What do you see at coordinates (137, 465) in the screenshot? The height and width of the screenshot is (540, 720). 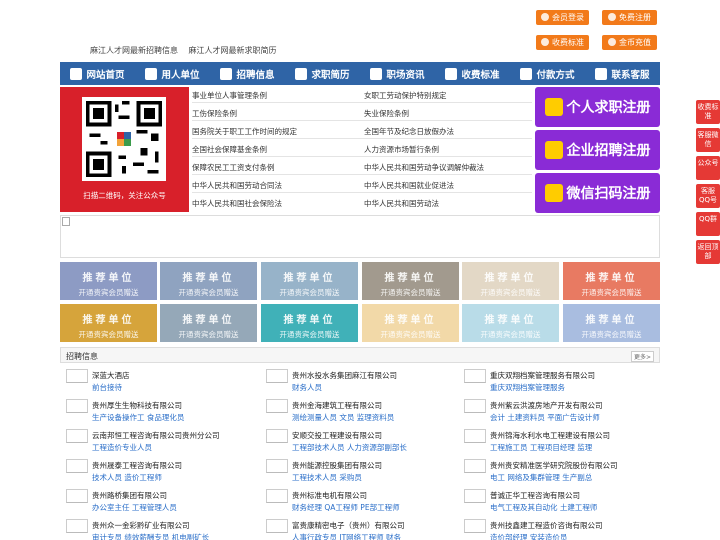 I see `company-name: 贵州晟泰工程咨询有限公司` at bounding box center [137, 465].